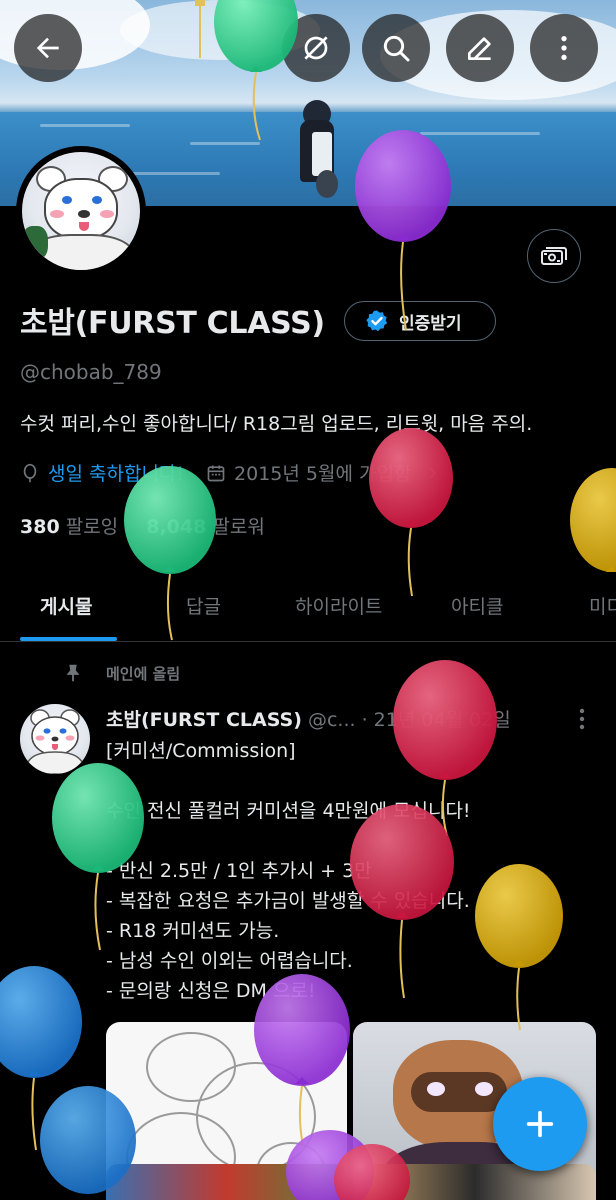 This screenshot has width=616, height=1200. I want to click on tab-replies: 답글, so click(203, 605).